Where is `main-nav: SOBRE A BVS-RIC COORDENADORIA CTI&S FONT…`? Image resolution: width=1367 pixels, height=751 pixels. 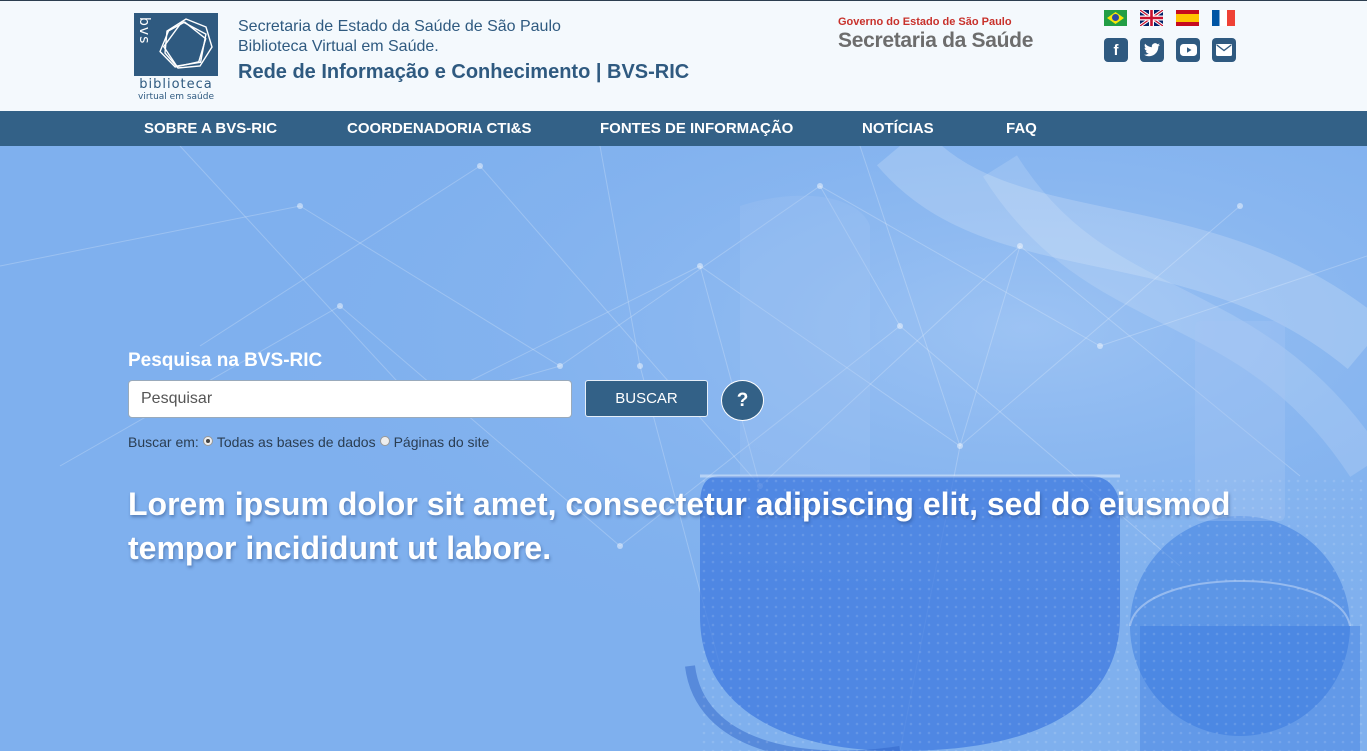 main-nav: SOBRE A BVS-RIC COORDENADORIA CTI&S FONT… is located at coordinates (683, 128).